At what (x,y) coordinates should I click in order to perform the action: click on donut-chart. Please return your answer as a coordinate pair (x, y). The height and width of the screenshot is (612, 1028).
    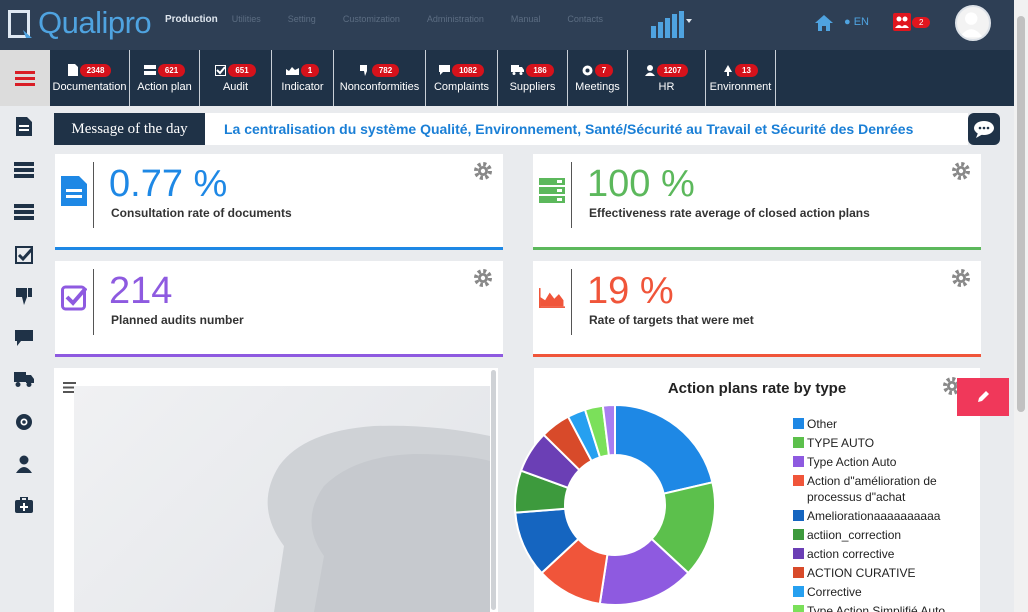
    Looking at the image, I should click on (615, 504).